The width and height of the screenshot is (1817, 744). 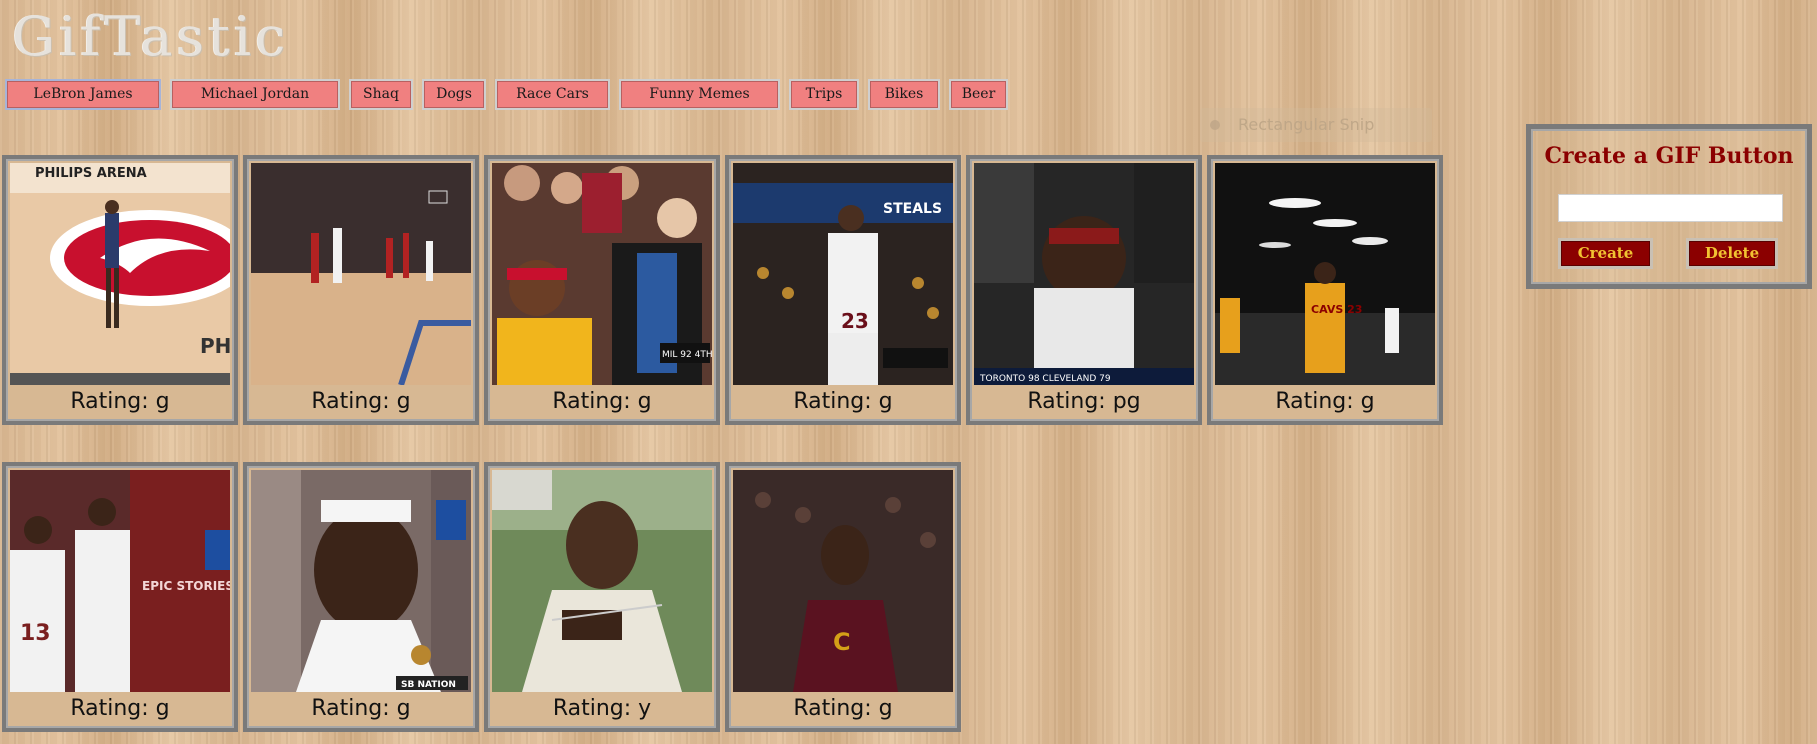 I want to click on gif-card: MIL 92 4TH Rating: g, so click(x=602, y=290).